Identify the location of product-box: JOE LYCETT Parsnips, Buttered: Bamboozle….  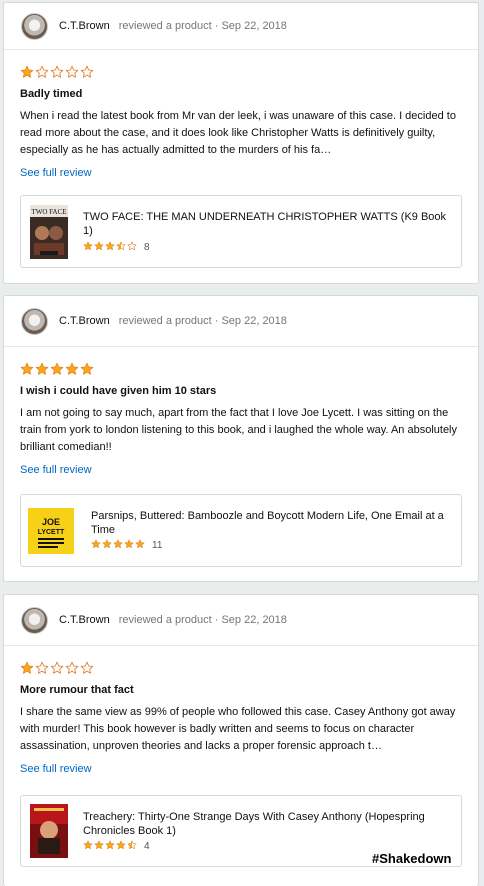
(241, 530).